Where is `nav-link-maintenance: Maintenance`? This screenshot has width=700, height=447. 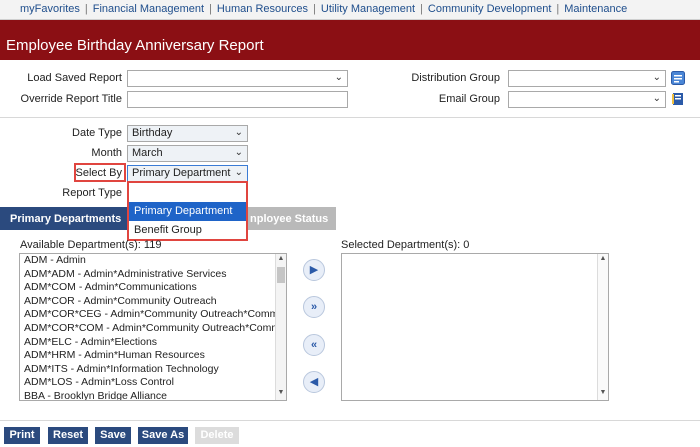
nav-link-maintenance: Maintenance is located at coordinates (595, 9).